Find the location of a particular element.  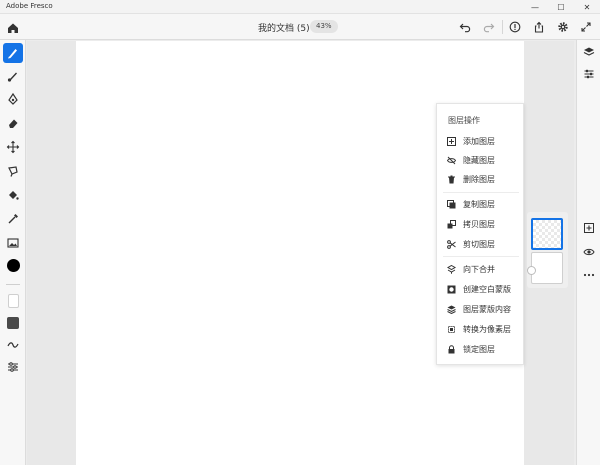

menu-item-hide-layer: 隐藏图层 is located at coordinates (485, 160).